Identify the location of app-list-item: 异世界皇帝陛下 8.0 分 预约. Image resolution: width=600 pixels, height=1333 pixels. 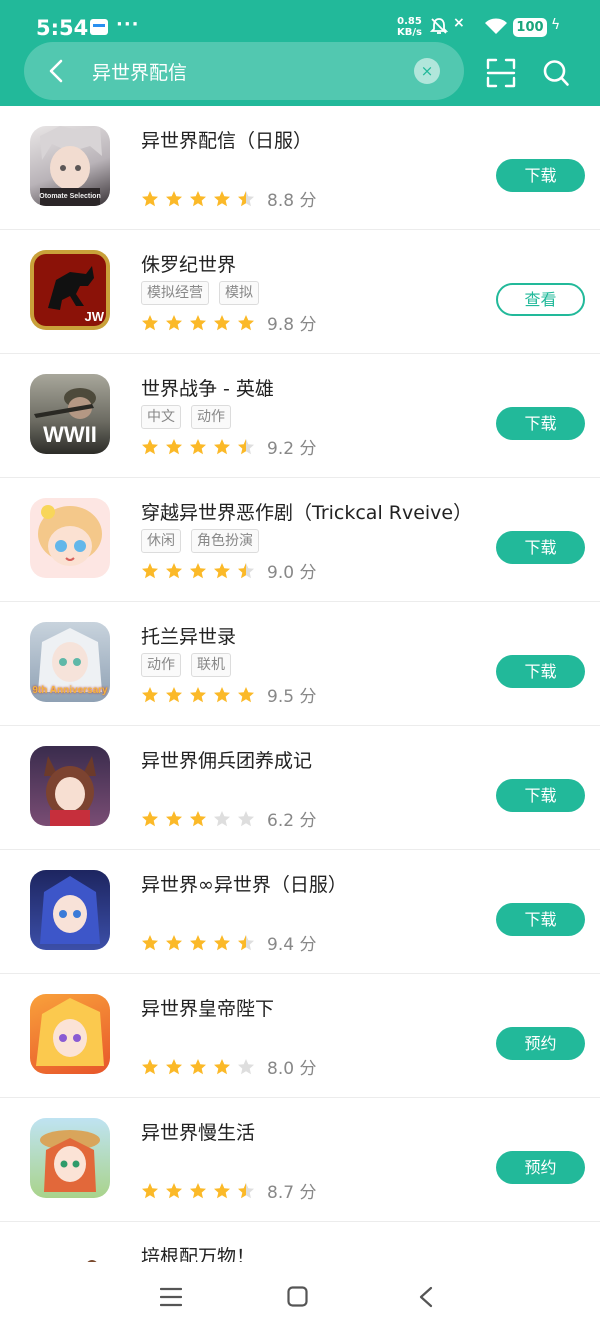
(300, 1036).